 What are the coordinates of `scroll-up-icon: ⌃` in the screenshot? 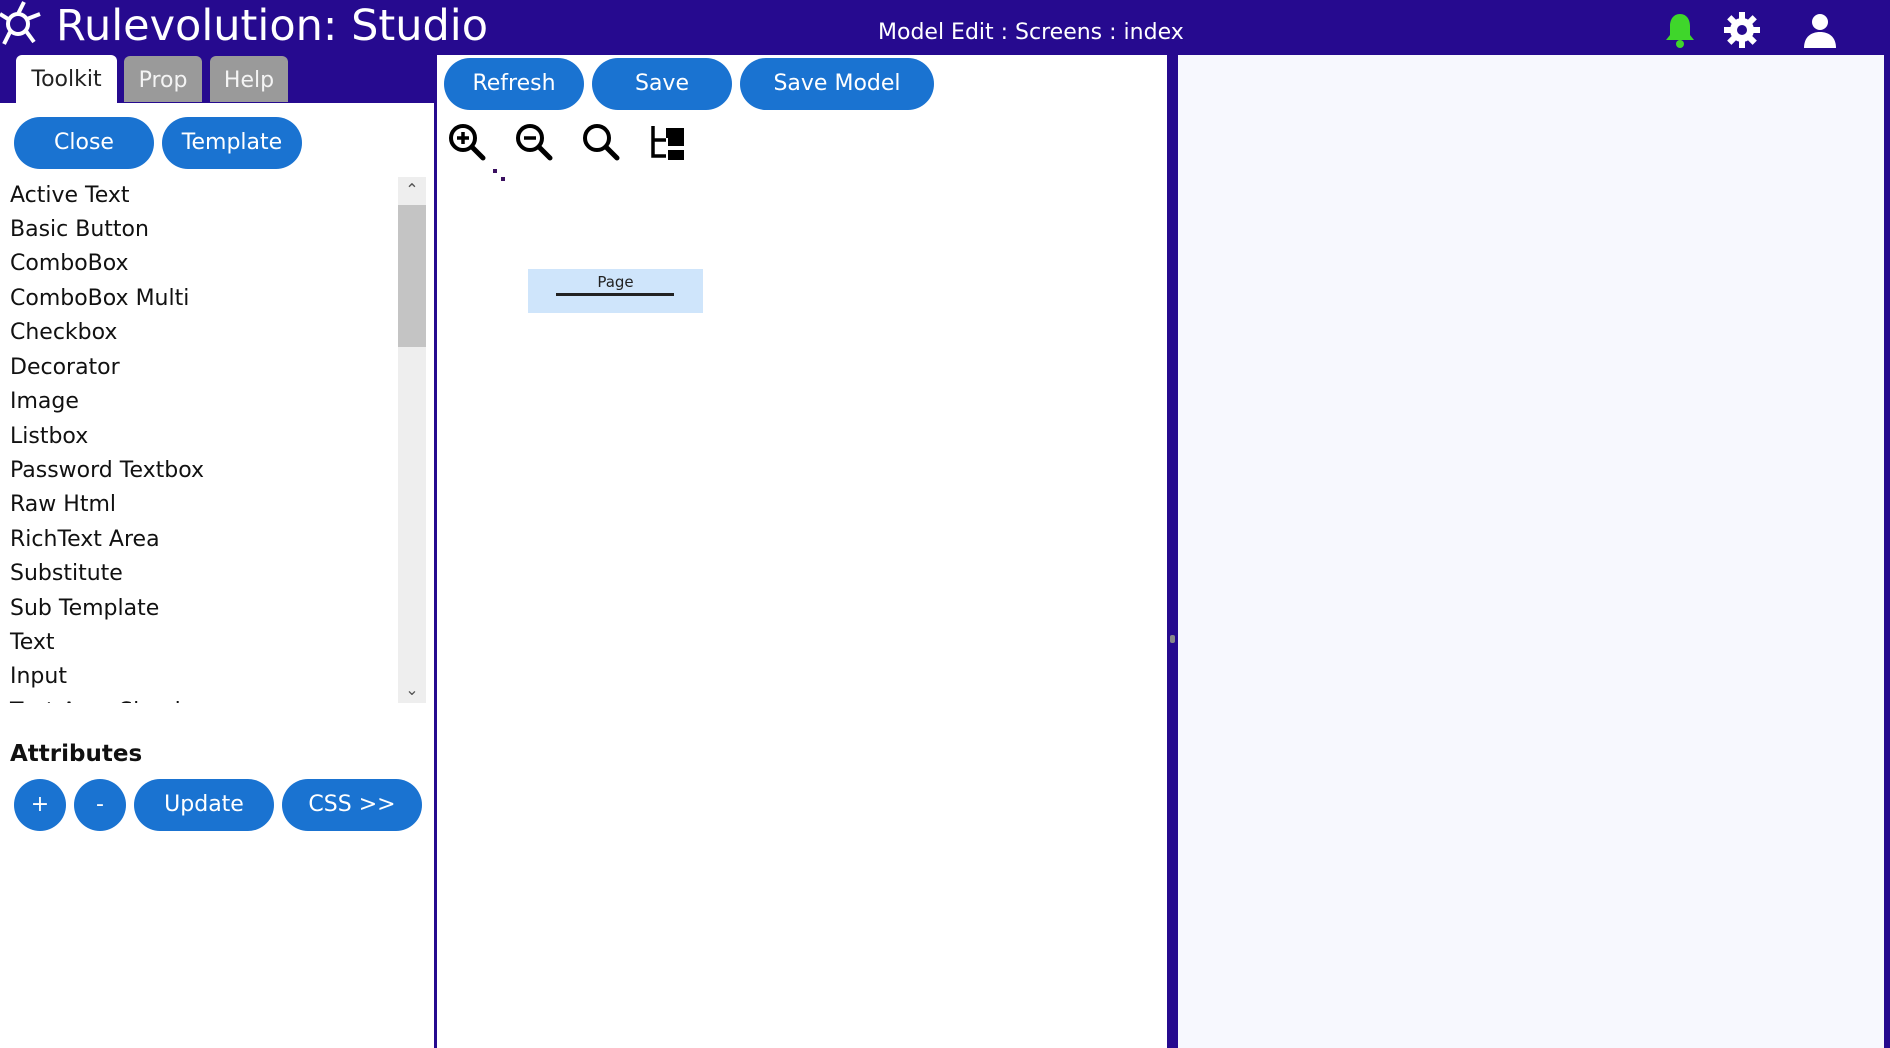 It's located at (412, 190).